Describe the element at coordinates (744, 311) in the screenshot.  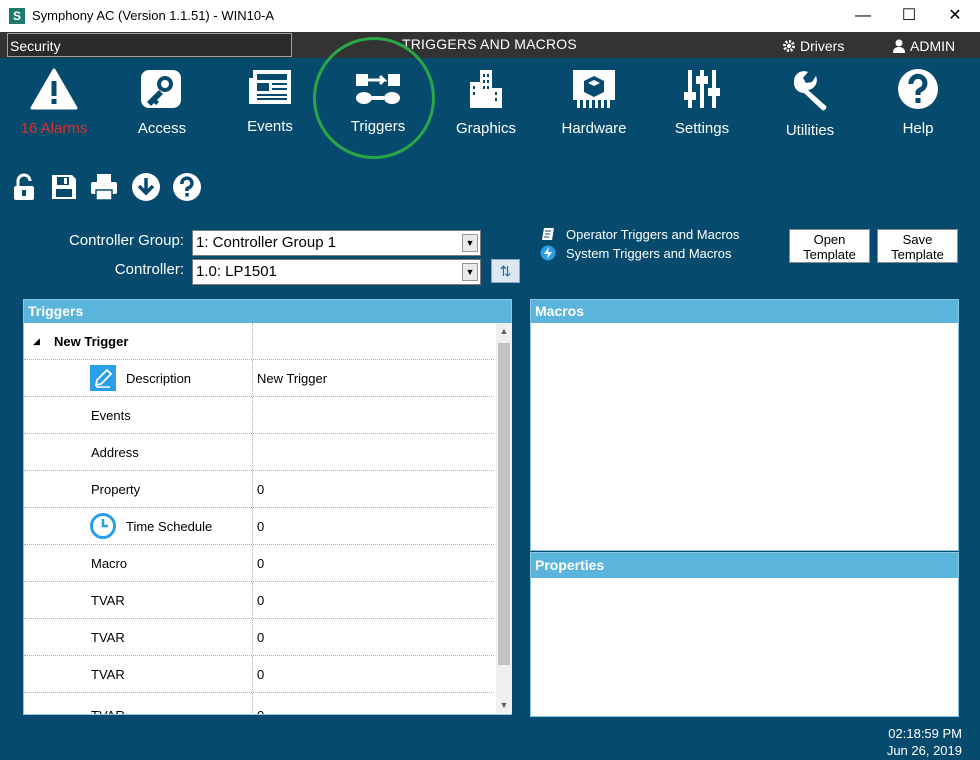
I see `macros-header: Macros` at that location.